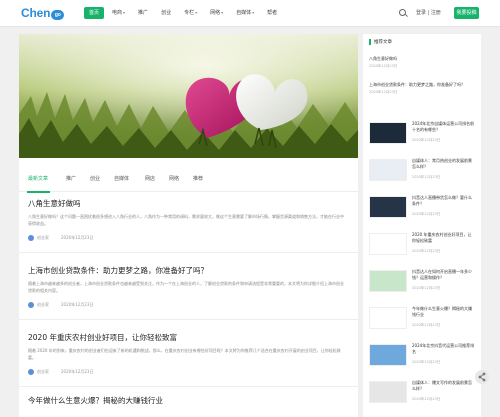  I want to click on sidebar-thumb-title: 2020 年重庆农村创业好项目，让你轻松致富, so click(443, 238).